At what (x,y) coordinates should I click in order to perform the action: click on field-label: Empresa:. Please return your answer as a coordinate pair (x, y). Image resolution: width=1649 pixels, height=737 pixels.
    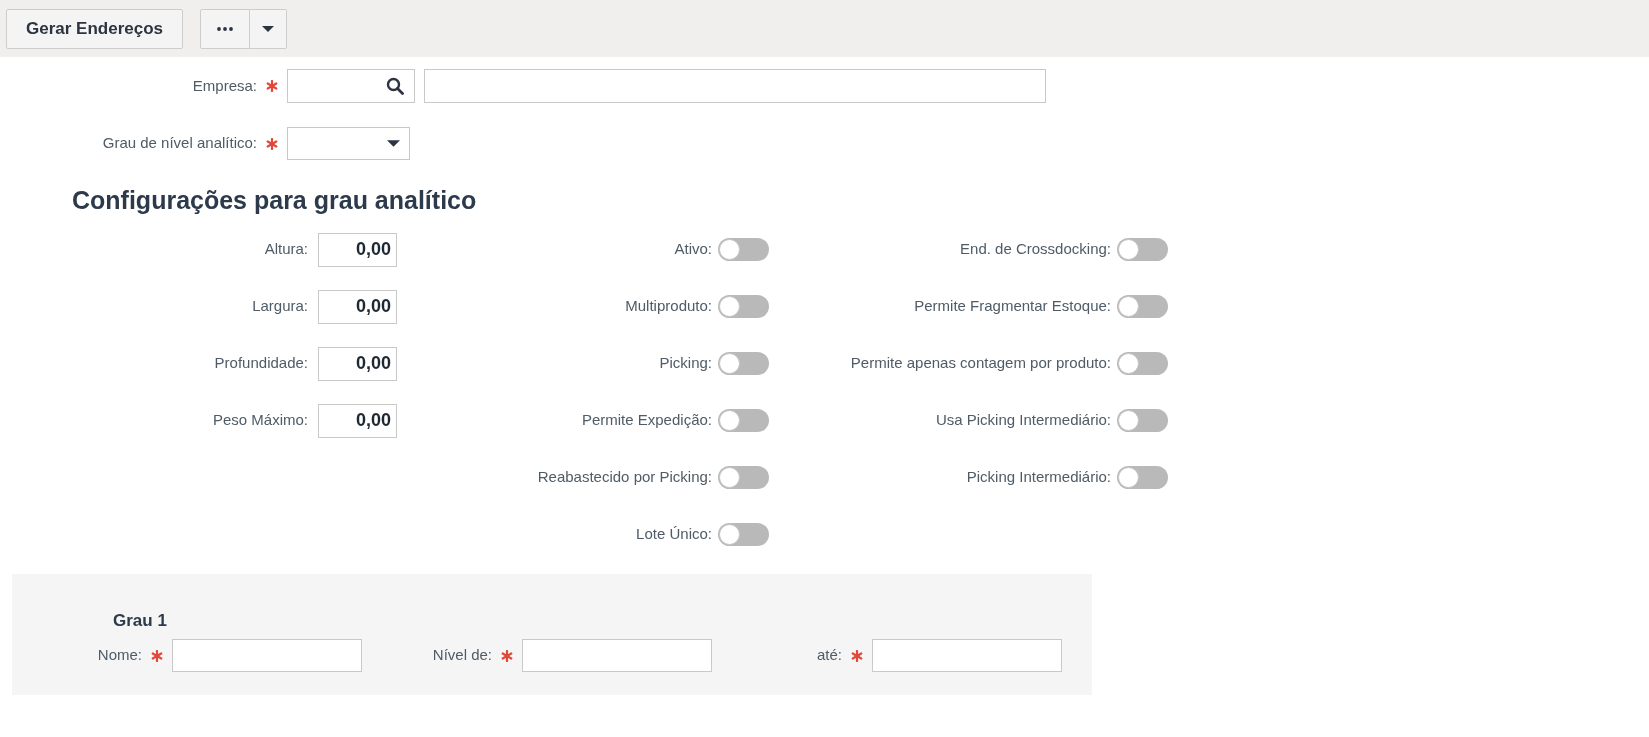
    Looking at the image, I should click on (224, 85).